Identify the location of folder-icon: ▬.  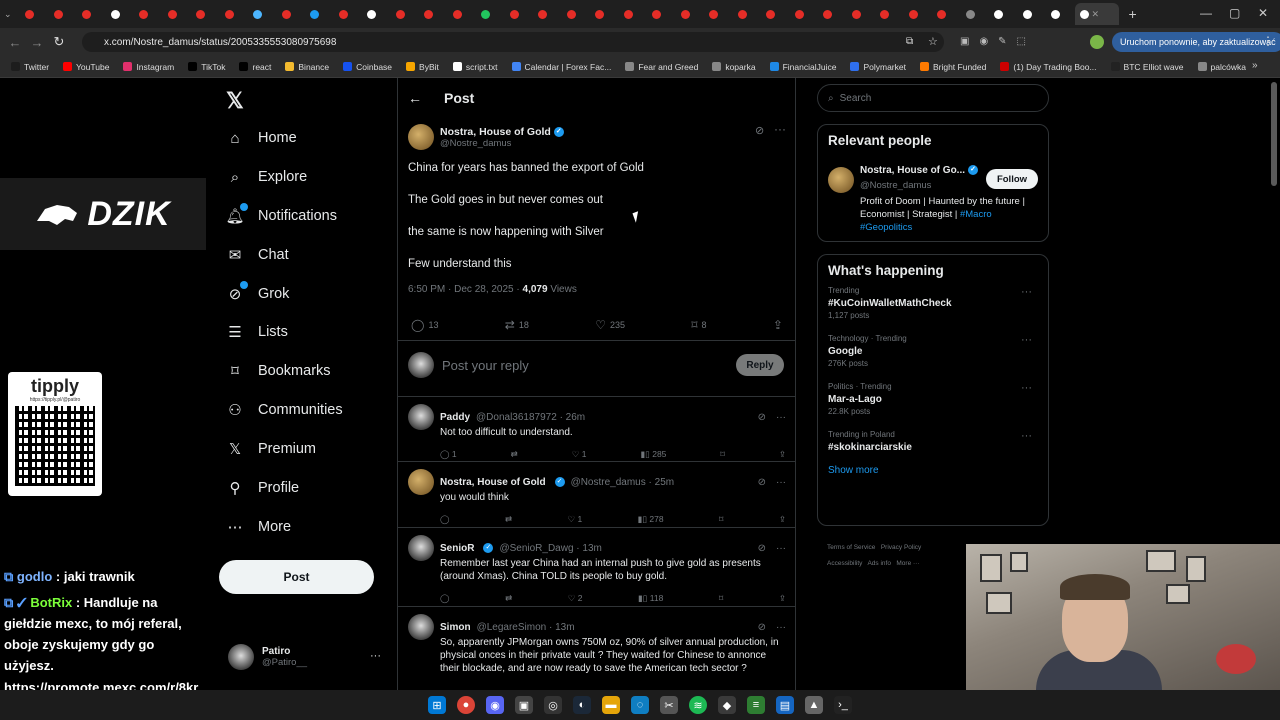
(611, 705).